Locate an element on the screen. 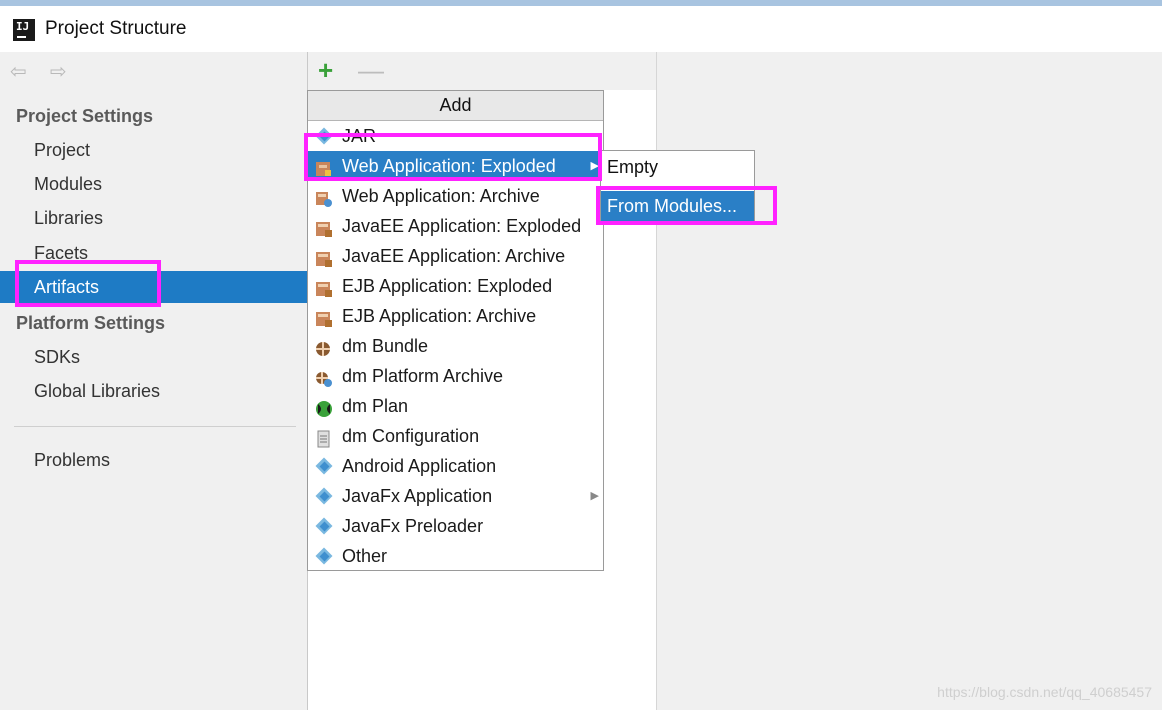  dm-config-icon is located at coordinates (324, 437).